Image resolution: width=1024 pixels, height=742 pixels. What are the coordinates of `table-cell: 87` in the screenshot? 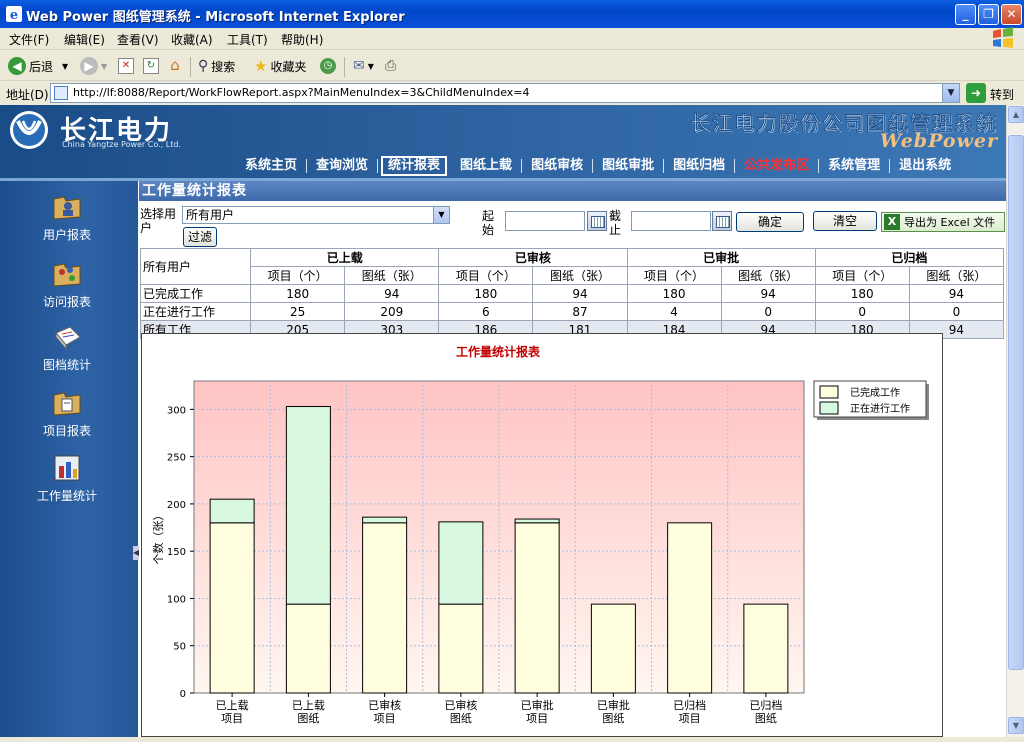 It's located at (580, 311).